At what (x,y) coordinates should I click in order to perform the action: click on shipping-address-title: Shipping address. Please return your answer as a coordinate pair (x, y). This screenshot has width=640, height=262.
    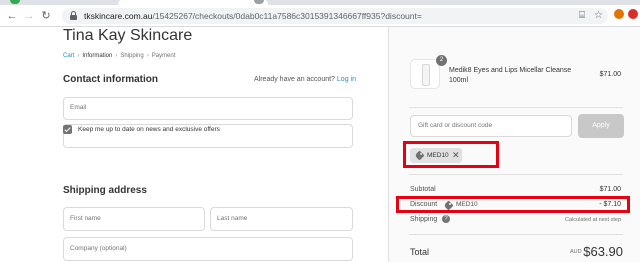
    Looking at the image, I should click on (105, 190).